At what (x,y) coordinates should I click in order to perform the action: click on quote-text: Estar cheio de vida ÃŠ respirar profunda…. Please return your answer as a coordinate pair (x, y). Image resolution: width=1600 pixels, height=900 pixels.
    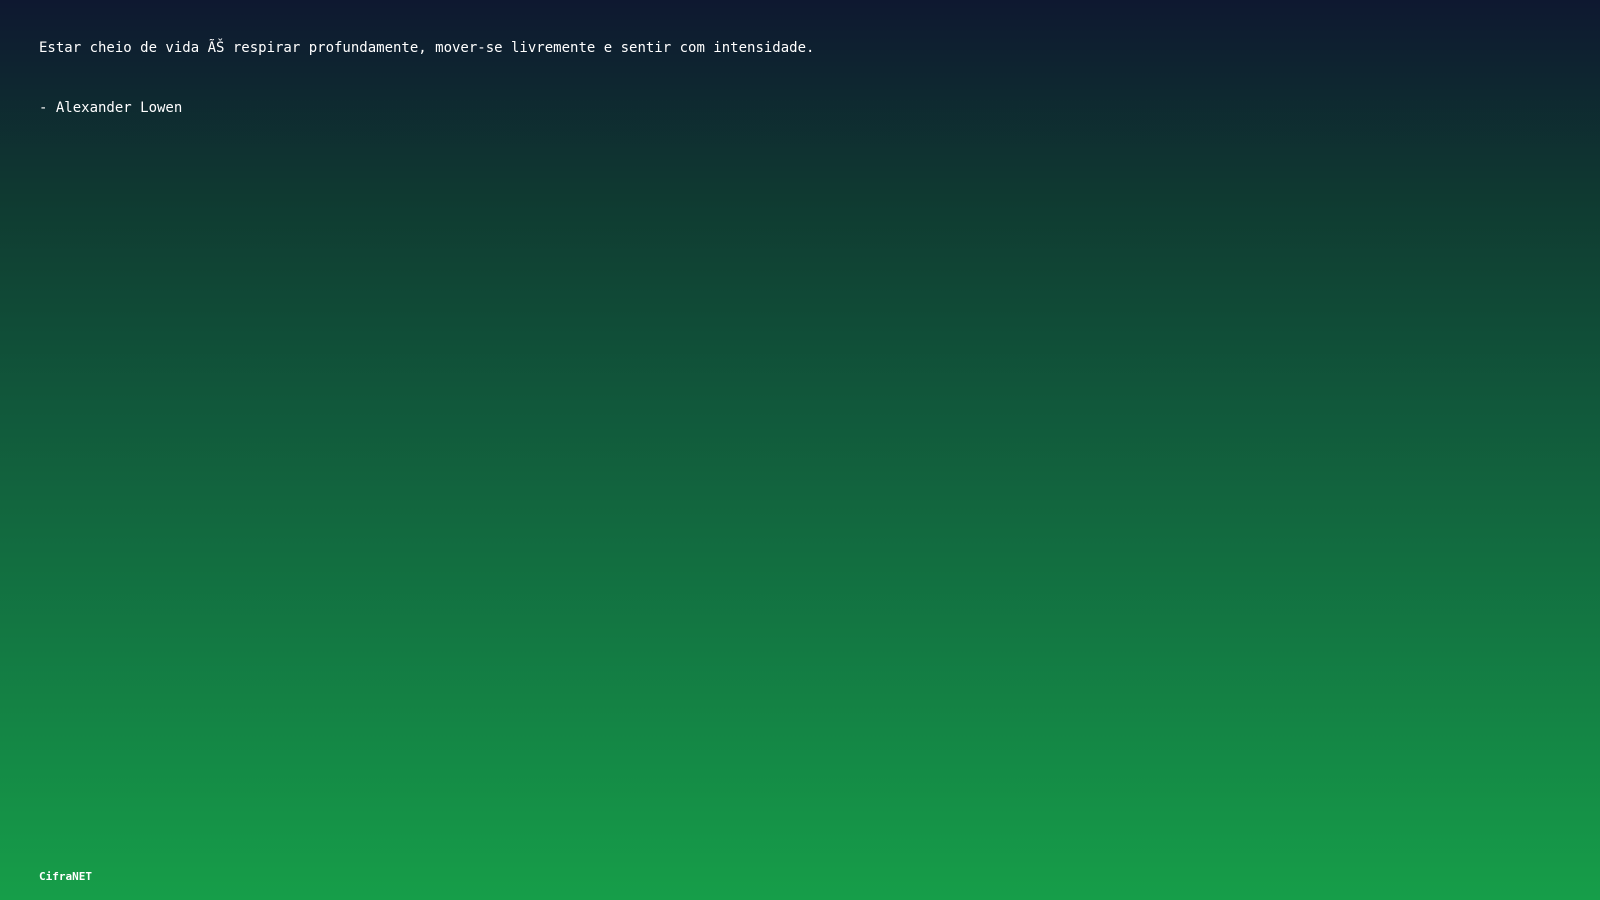
    Looking at the image, I should click on (427, 48).